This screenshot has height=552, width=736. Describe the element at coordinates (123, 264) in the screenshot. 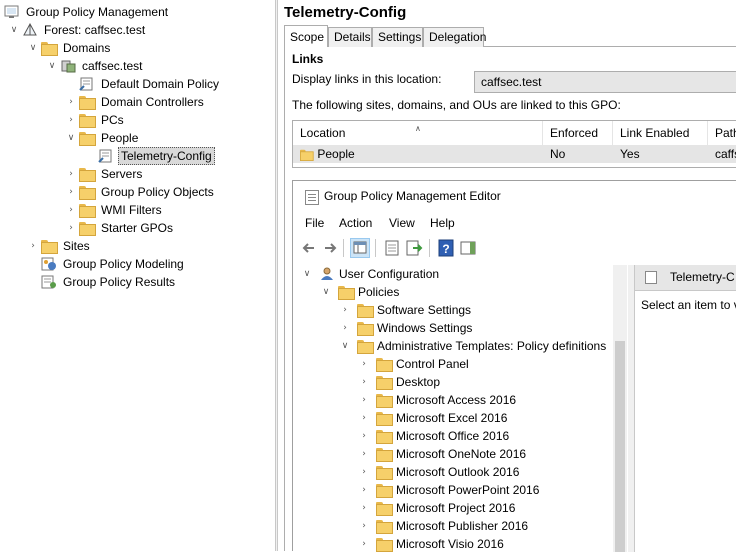

I see `tree-label: Group Policy Modeling` at that location.